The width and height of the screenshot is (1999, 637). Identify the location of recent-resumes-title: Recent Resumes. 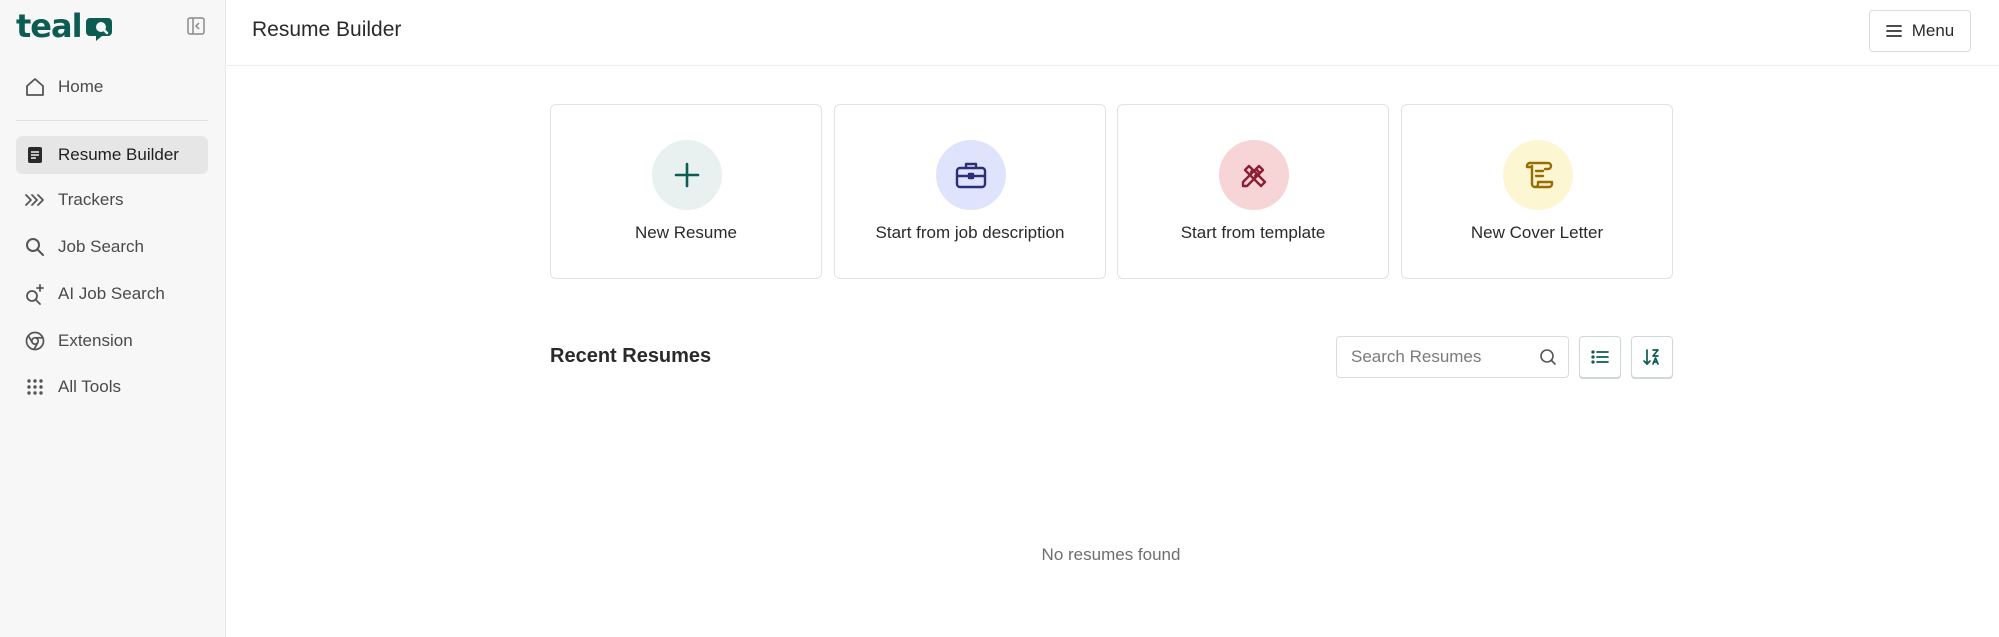
(631, 356).